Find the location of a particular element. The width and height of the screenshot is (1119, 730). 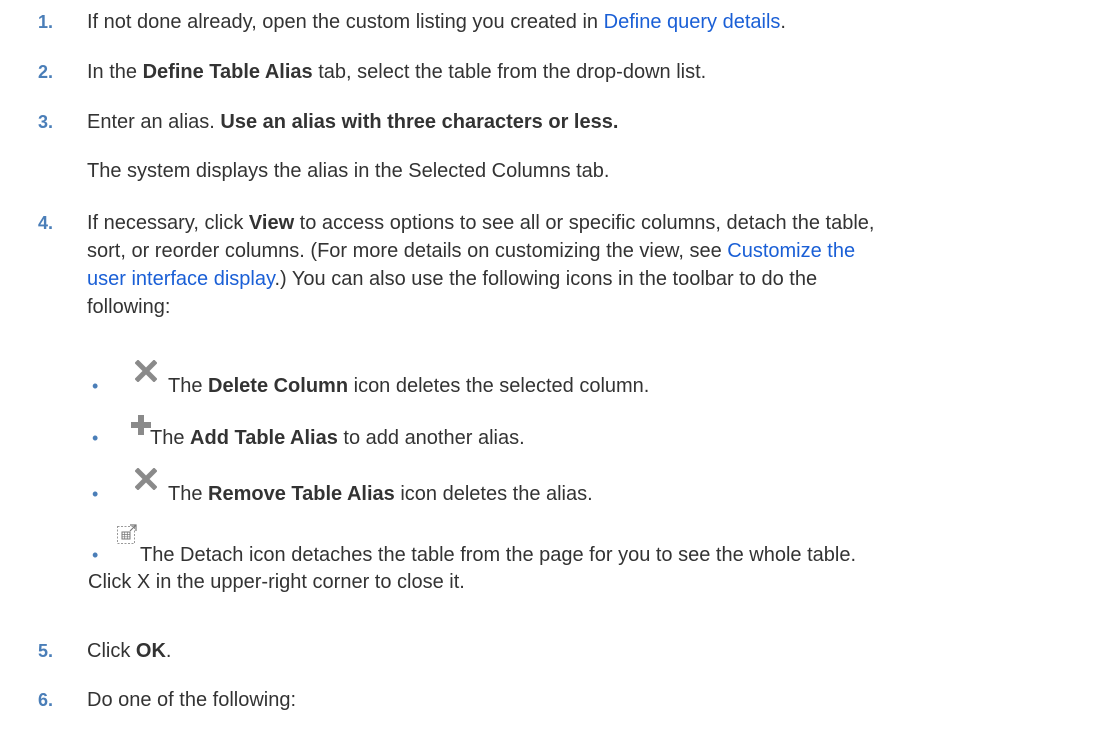

bold-term: Delete Column is located at coordinates (278, 386).